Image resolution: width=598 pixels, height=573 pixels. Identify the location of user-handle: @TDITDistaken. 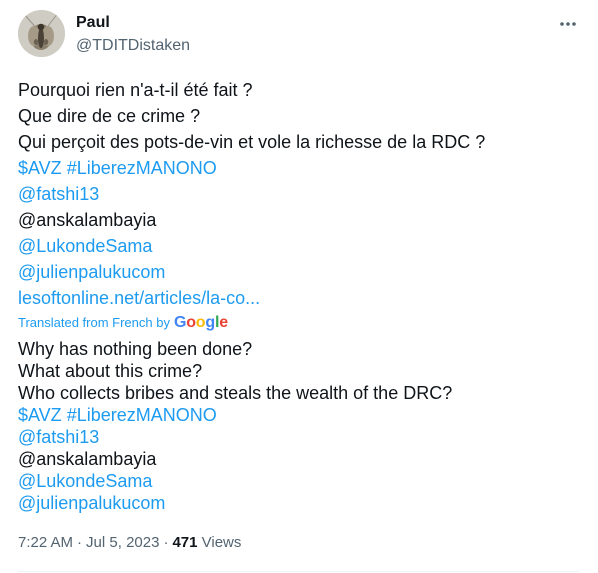
(133, 46).